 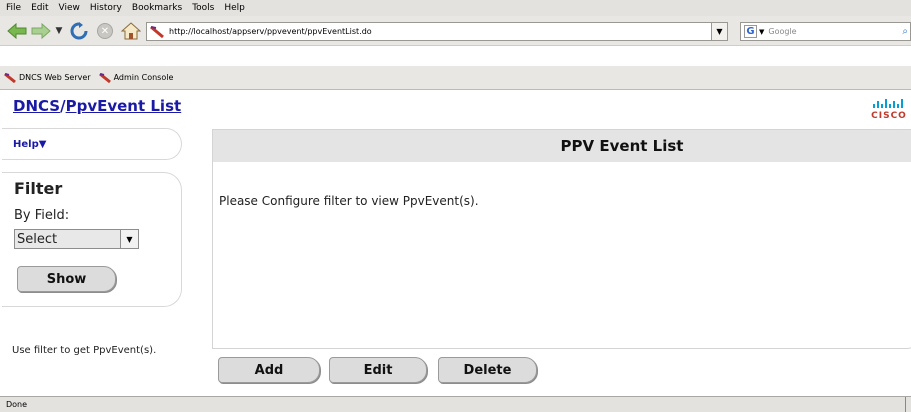 I want to click on panel-header: PPV Event List, so click(x=562, y=146).